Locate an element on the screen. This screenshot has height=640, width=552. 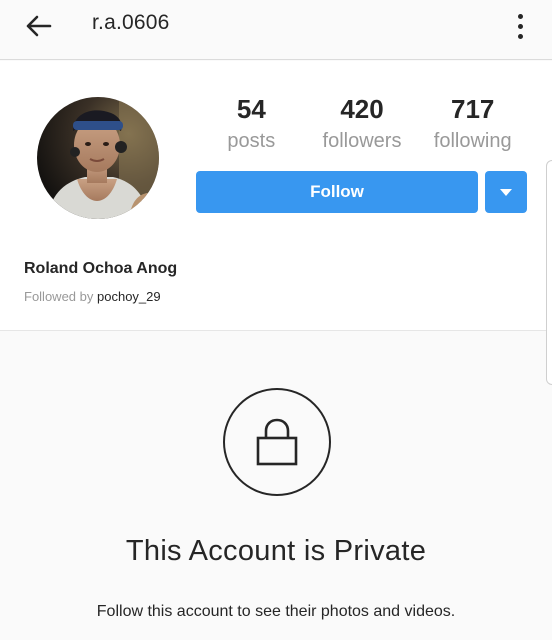
avatar is located at coordinates (98, 158).